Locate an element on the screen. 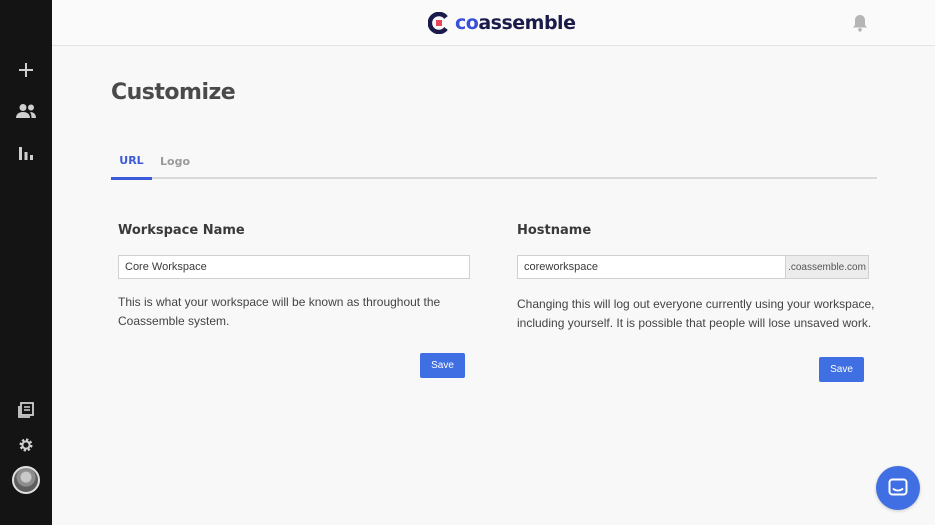 The height and width of the screenshot is (525, 935). coassemble-logo: coassemble is located at coordinates (502, 23).